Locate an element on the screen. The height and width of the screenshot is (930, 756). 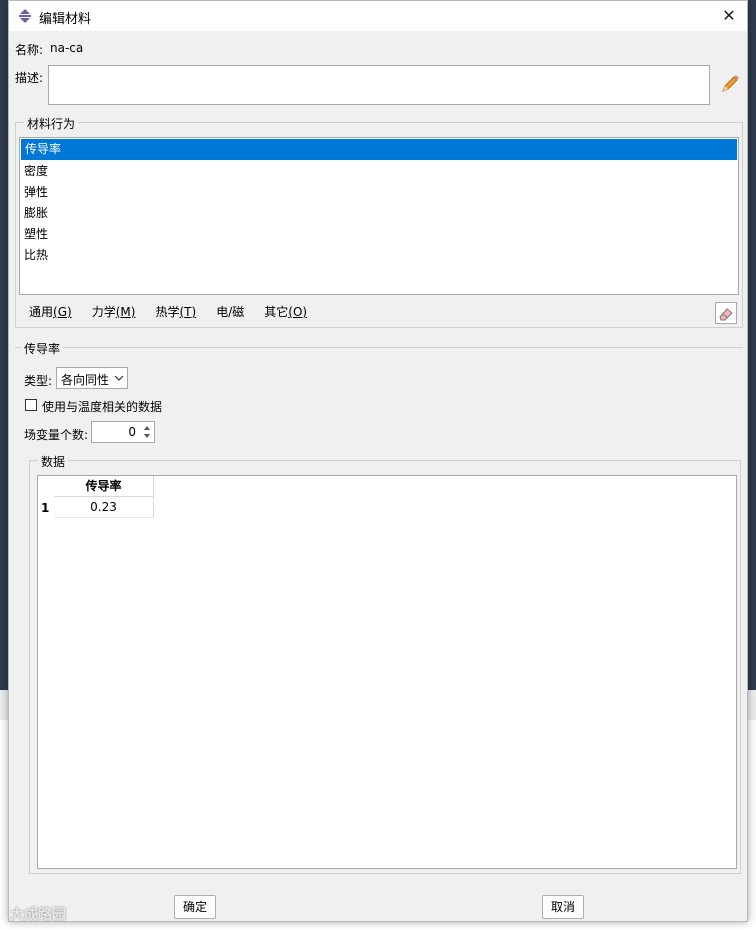
material-behaviors-title: 材料行为 is located at coordinates (51, 123).